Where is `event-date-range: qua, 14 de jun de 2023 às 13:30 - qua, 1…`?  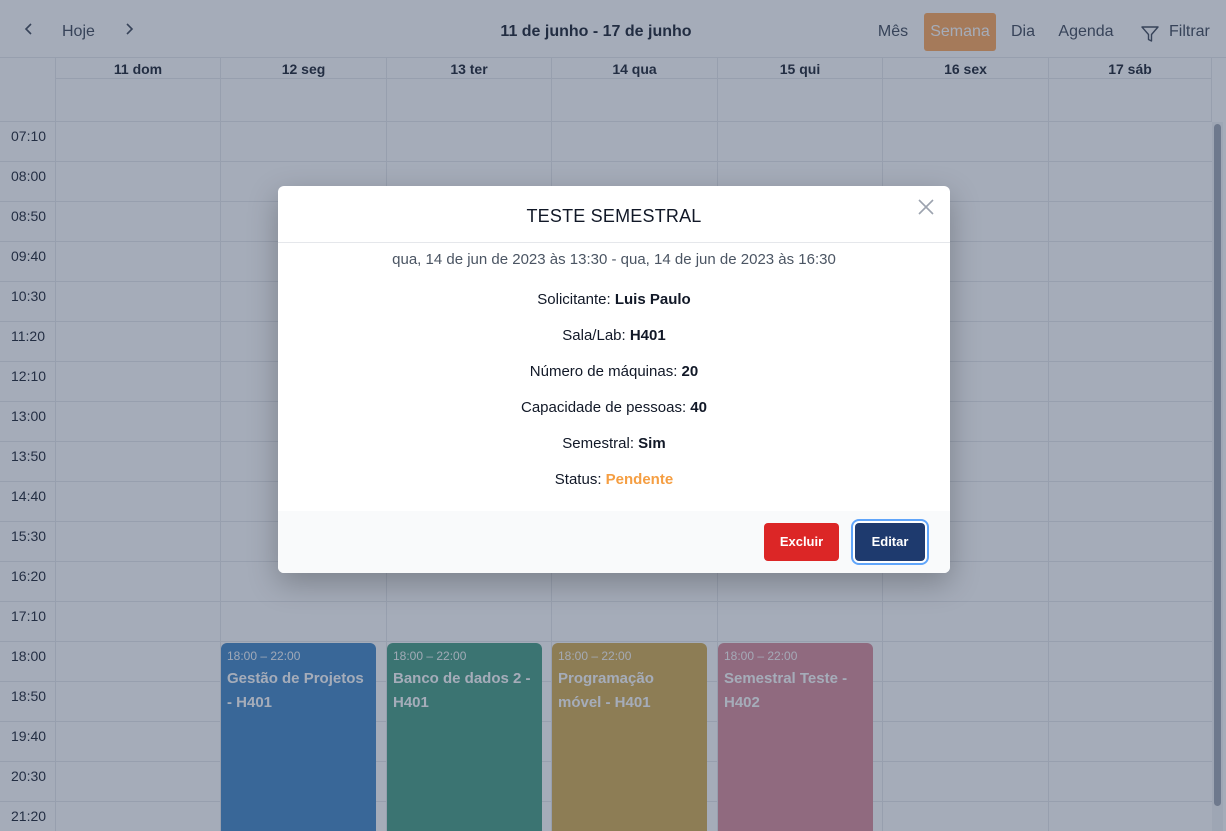 event-date-range: qua, 14 de jun de 2023 às 13:30 - qua, 1… is located at coordinates (614, 259).